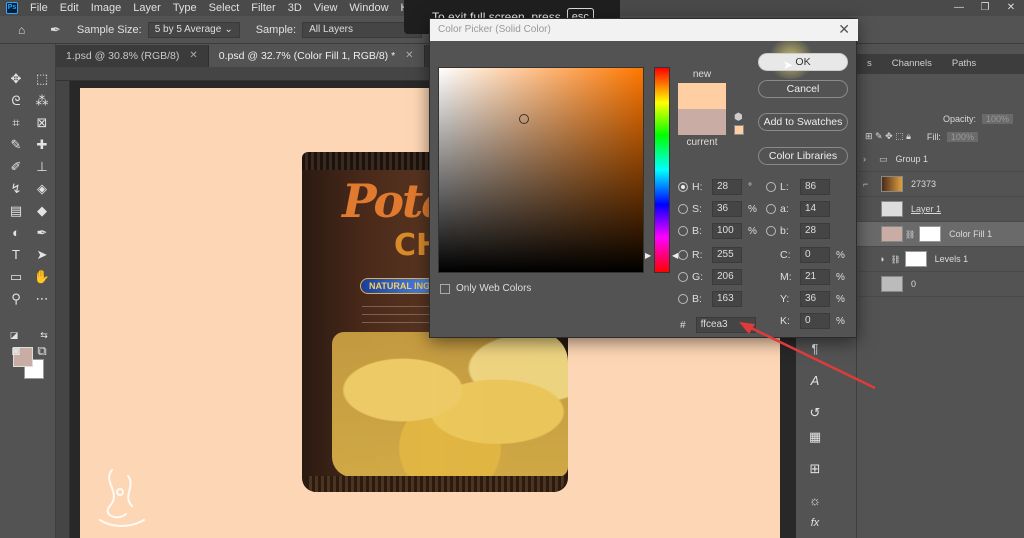  What do you see at coordinates (16, 101) in the screenshot?
I see `lasso-tool-icon: ᘓ` at bounding box center [16, 101].